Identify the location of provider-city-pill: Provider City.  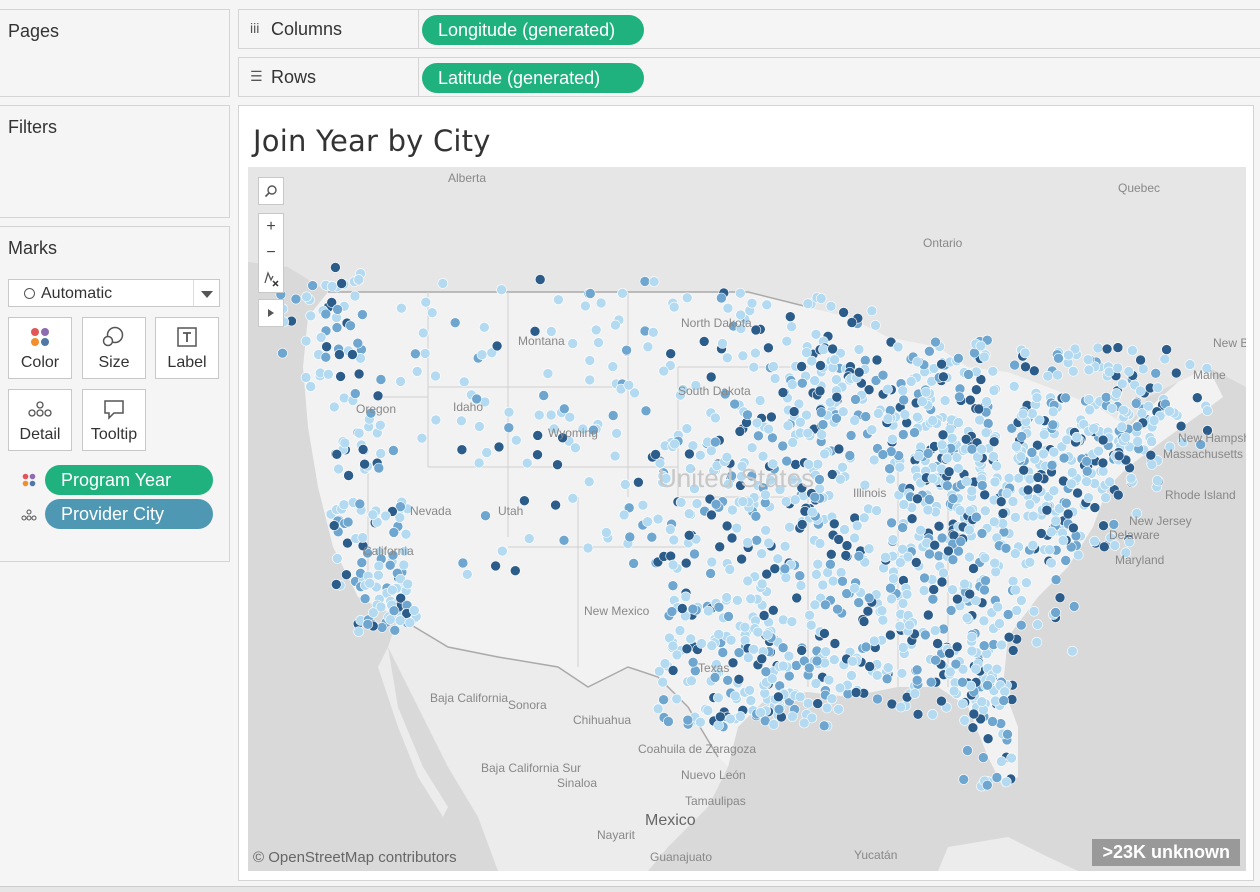
(129, 514).